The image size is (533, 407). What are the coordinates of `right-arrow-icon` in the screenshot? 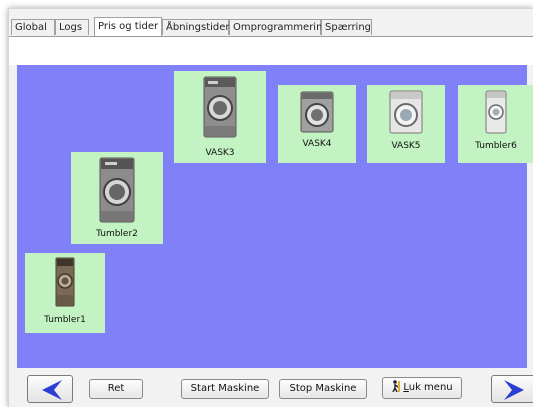 It's located at (514, 390).